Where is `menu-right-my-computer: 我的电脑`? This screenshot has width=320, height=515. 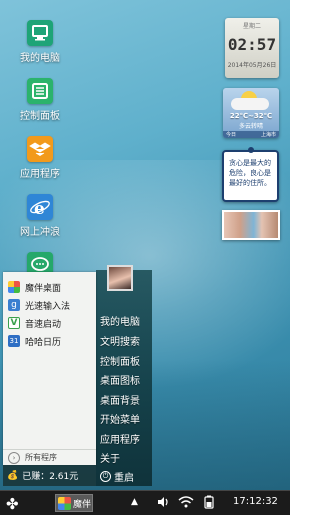 menu-right-my-computer: 我的电脑 is located at coordinates (120, 320).